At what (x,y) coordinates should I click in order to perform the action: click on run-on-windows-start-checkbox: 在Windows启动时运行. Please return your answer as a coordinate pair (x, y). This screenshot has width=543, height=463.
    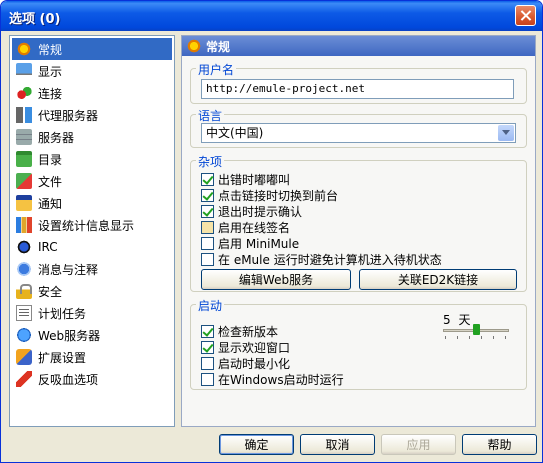
    Looking at the image, I should click on (272, 379).